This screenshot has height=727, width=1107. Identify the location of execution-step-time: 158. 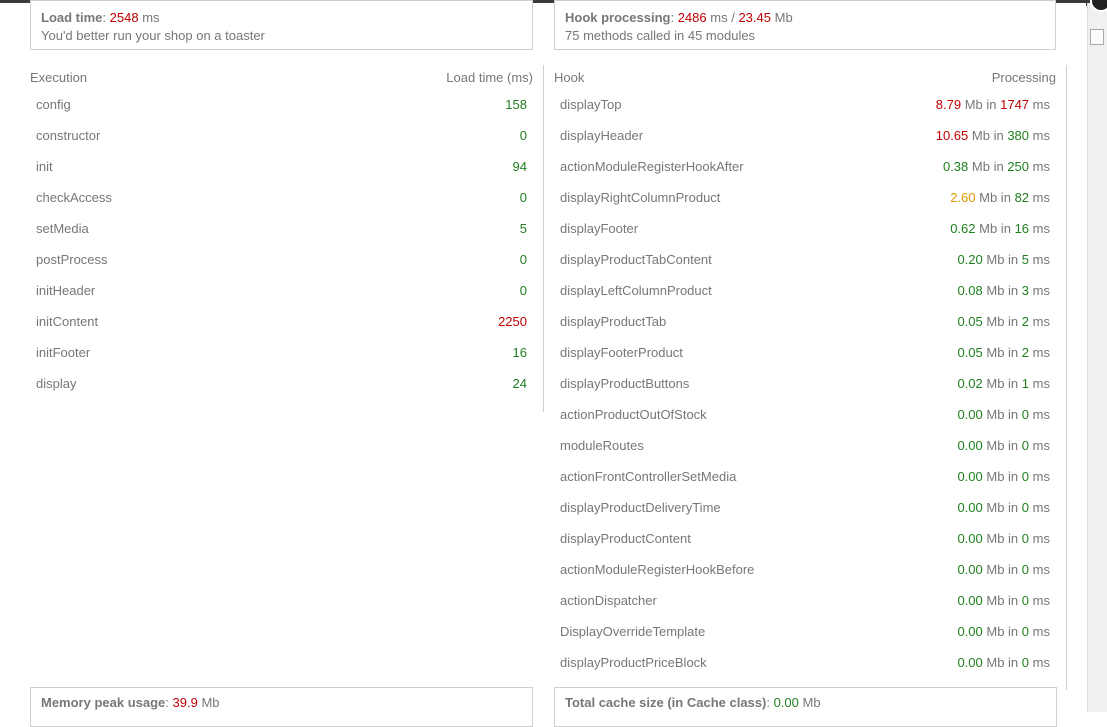
(516, 104).